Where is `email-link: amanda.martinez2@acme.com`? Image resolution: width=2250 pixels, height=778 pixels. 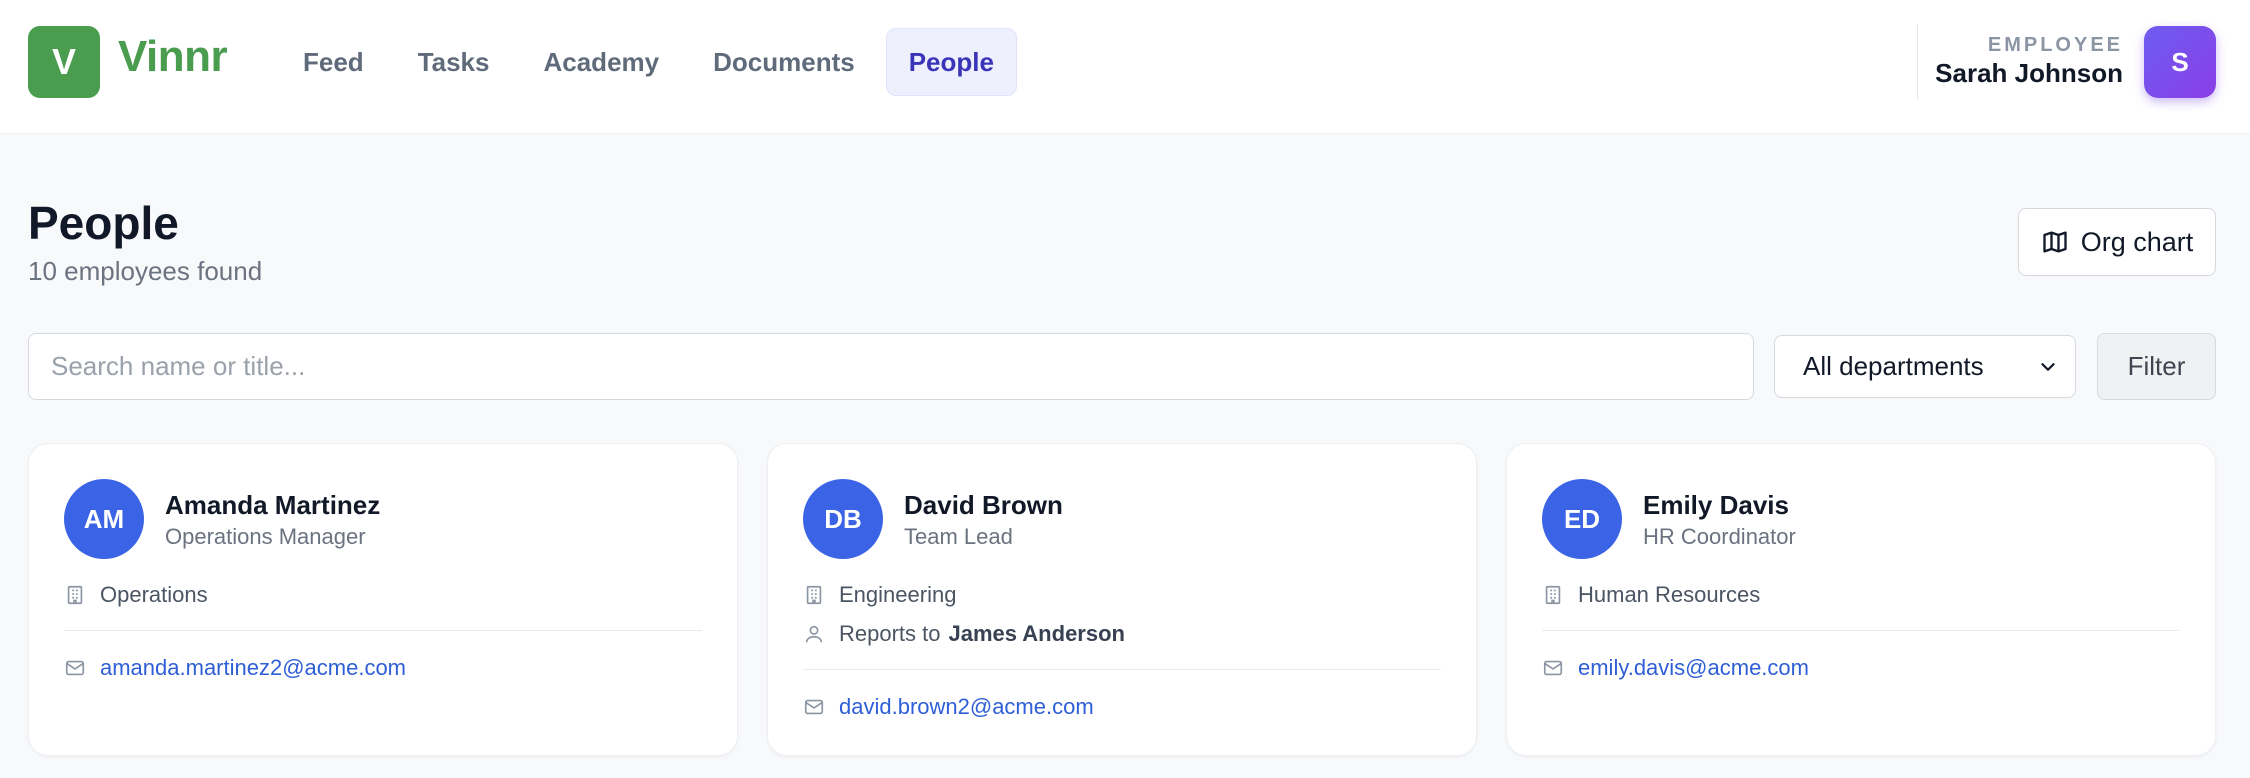 email-link: amanda.martinez2@acme.com is located at coordinates (253, 668).